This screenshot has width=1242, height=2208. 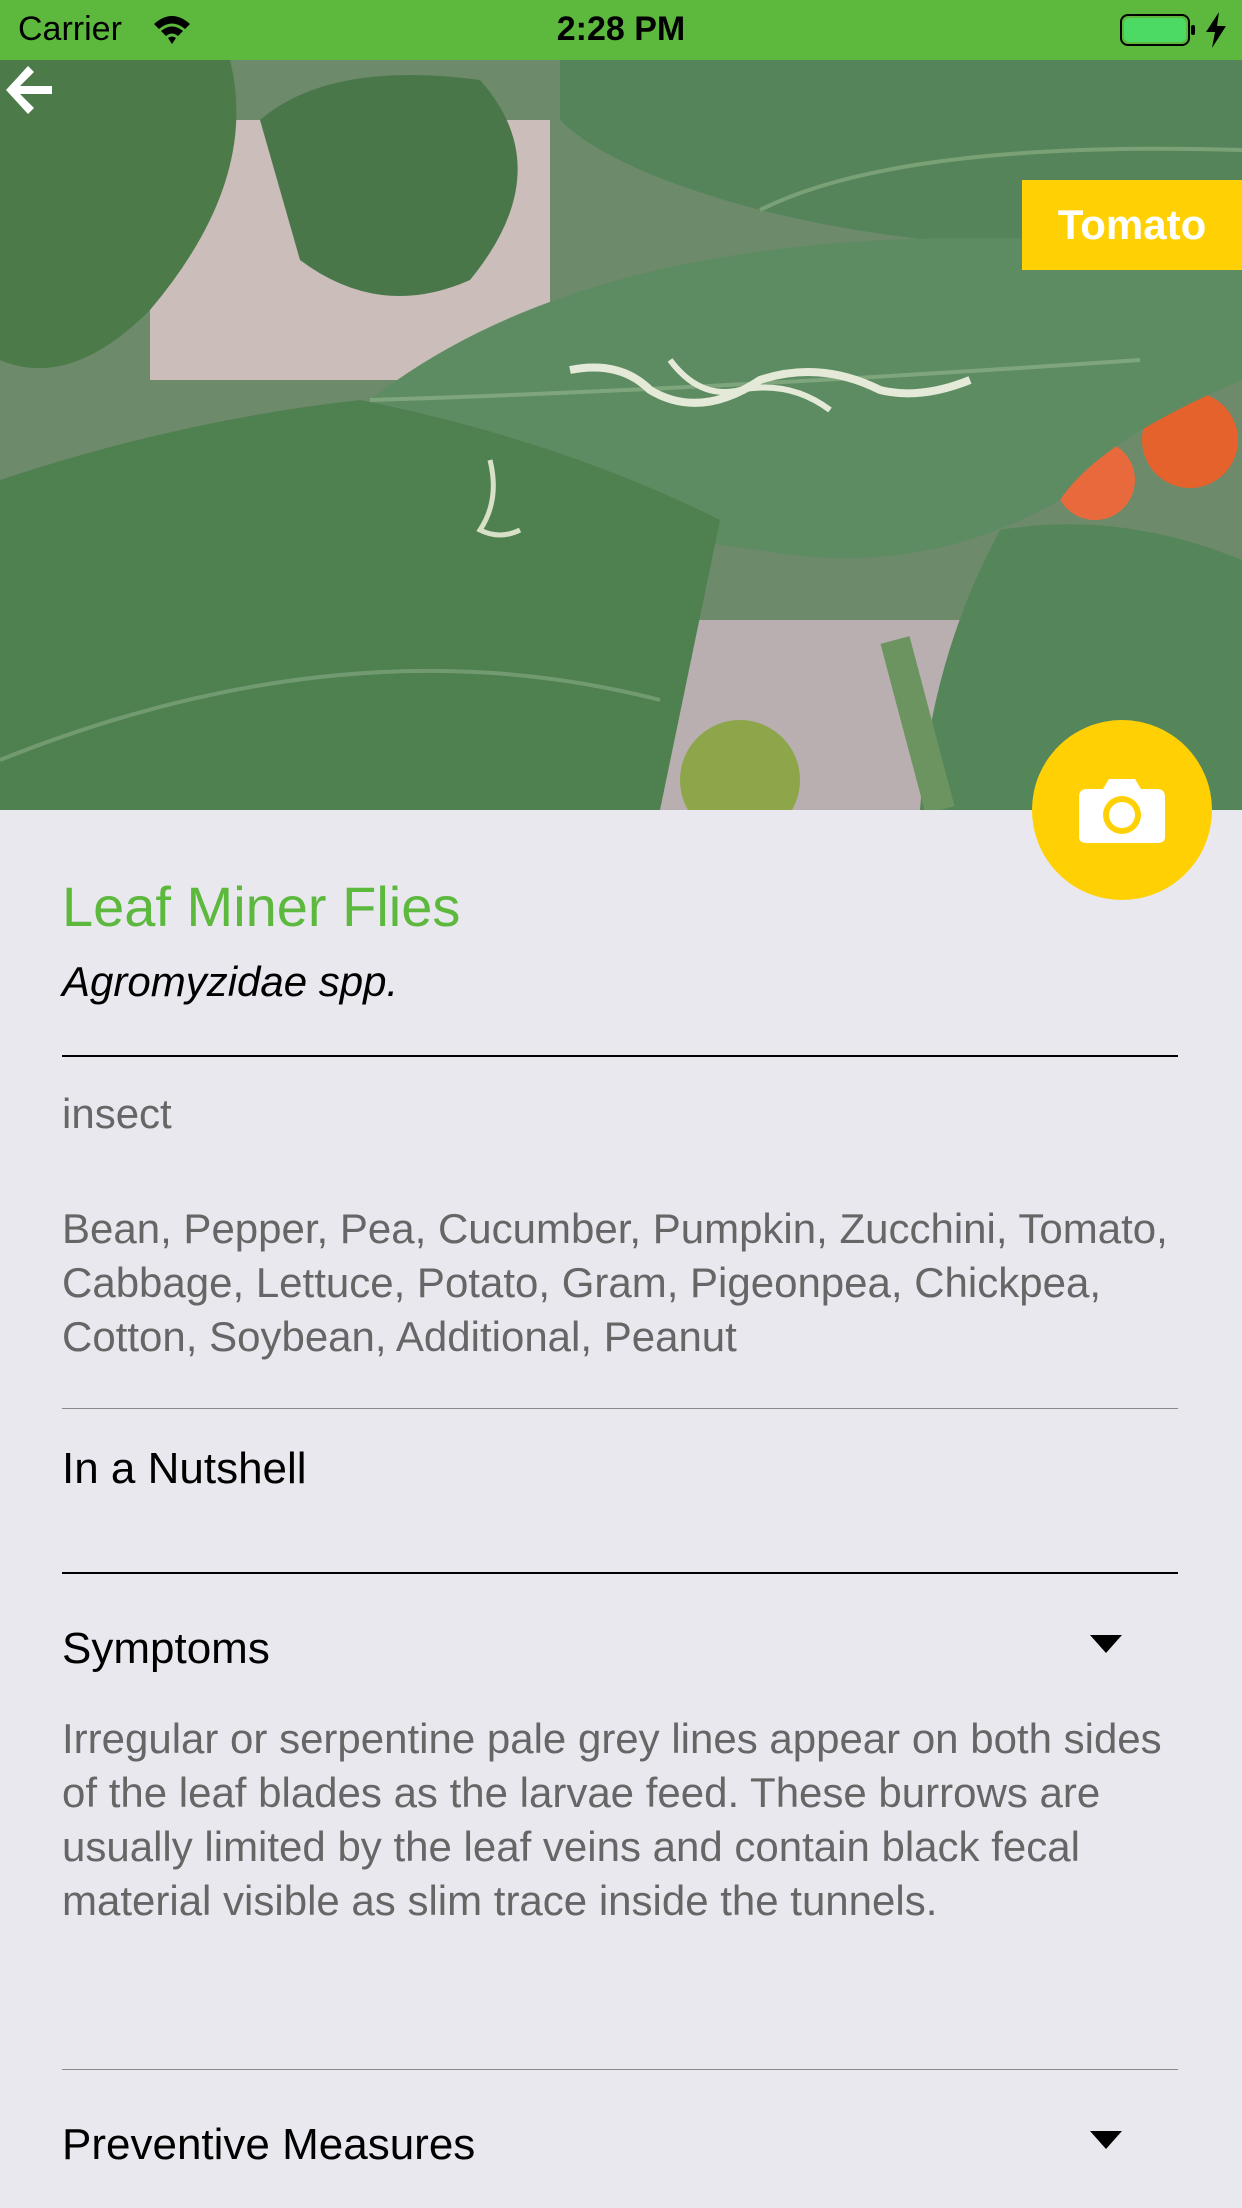 What do you see at coordinates (117, 1113) in the screenshot?
I see `pest-category: insect` at bounding box center [117, 1113].